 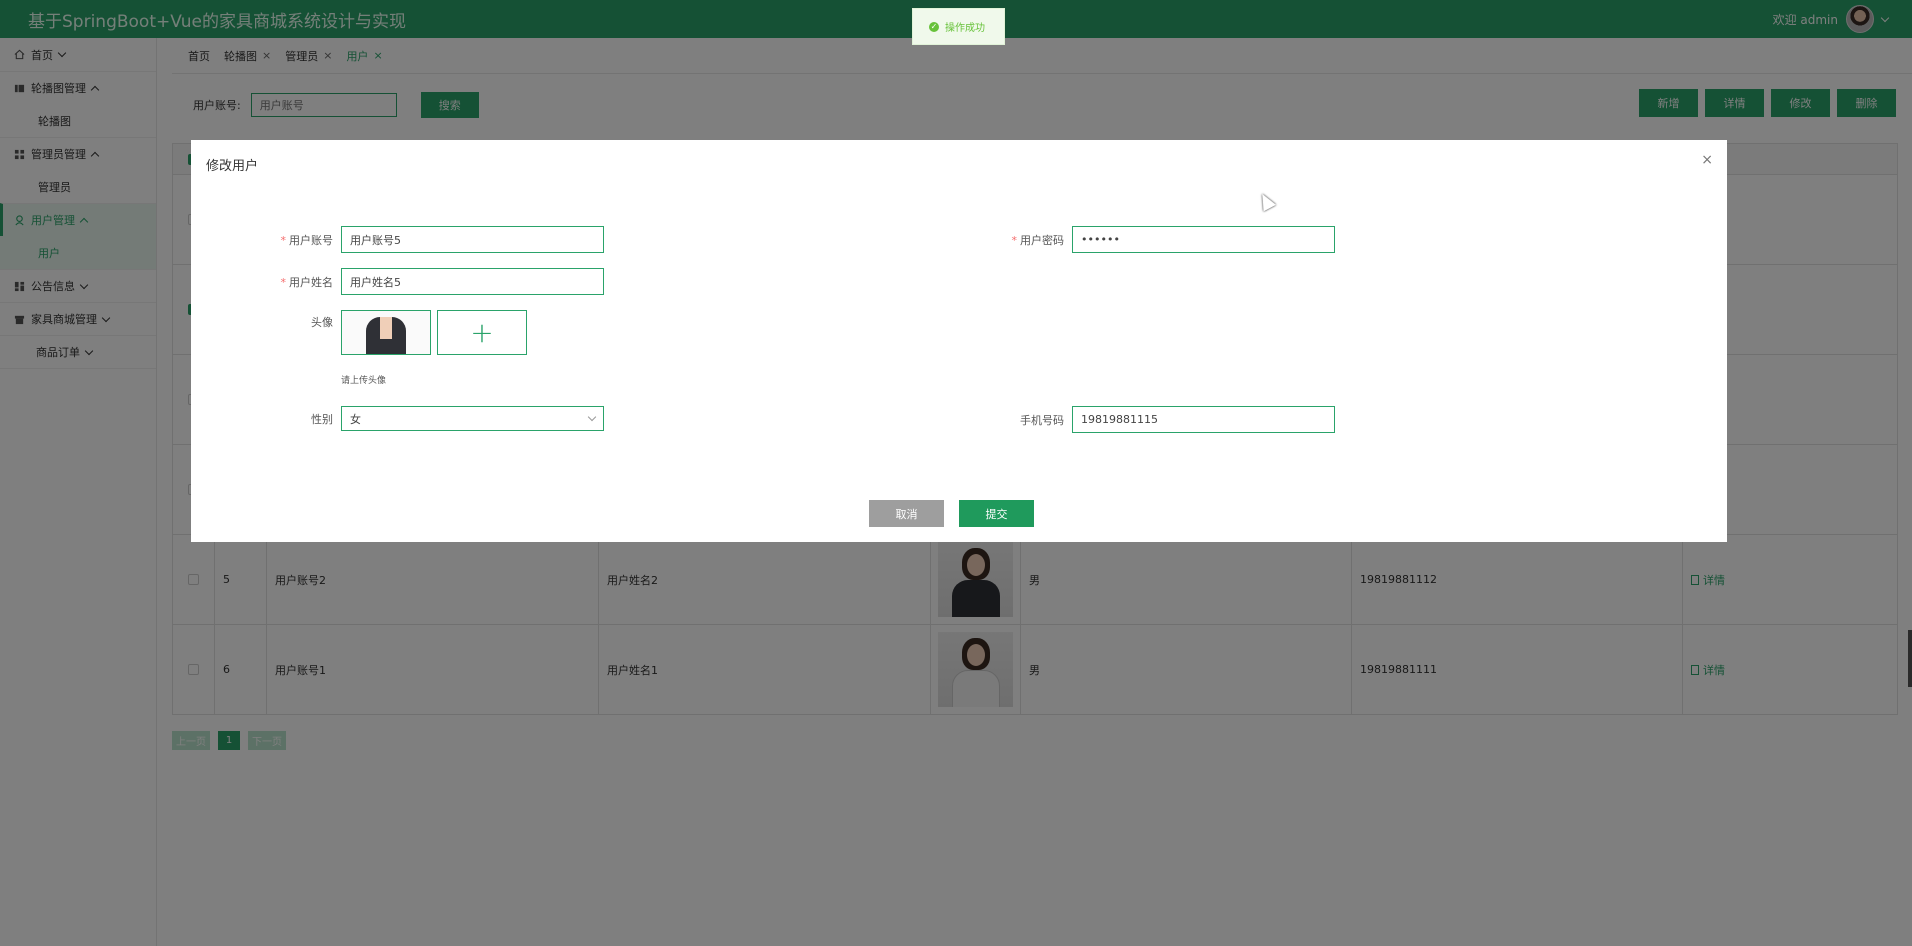 I want to click on submit-button: 提交, so click(x=996, y=513).